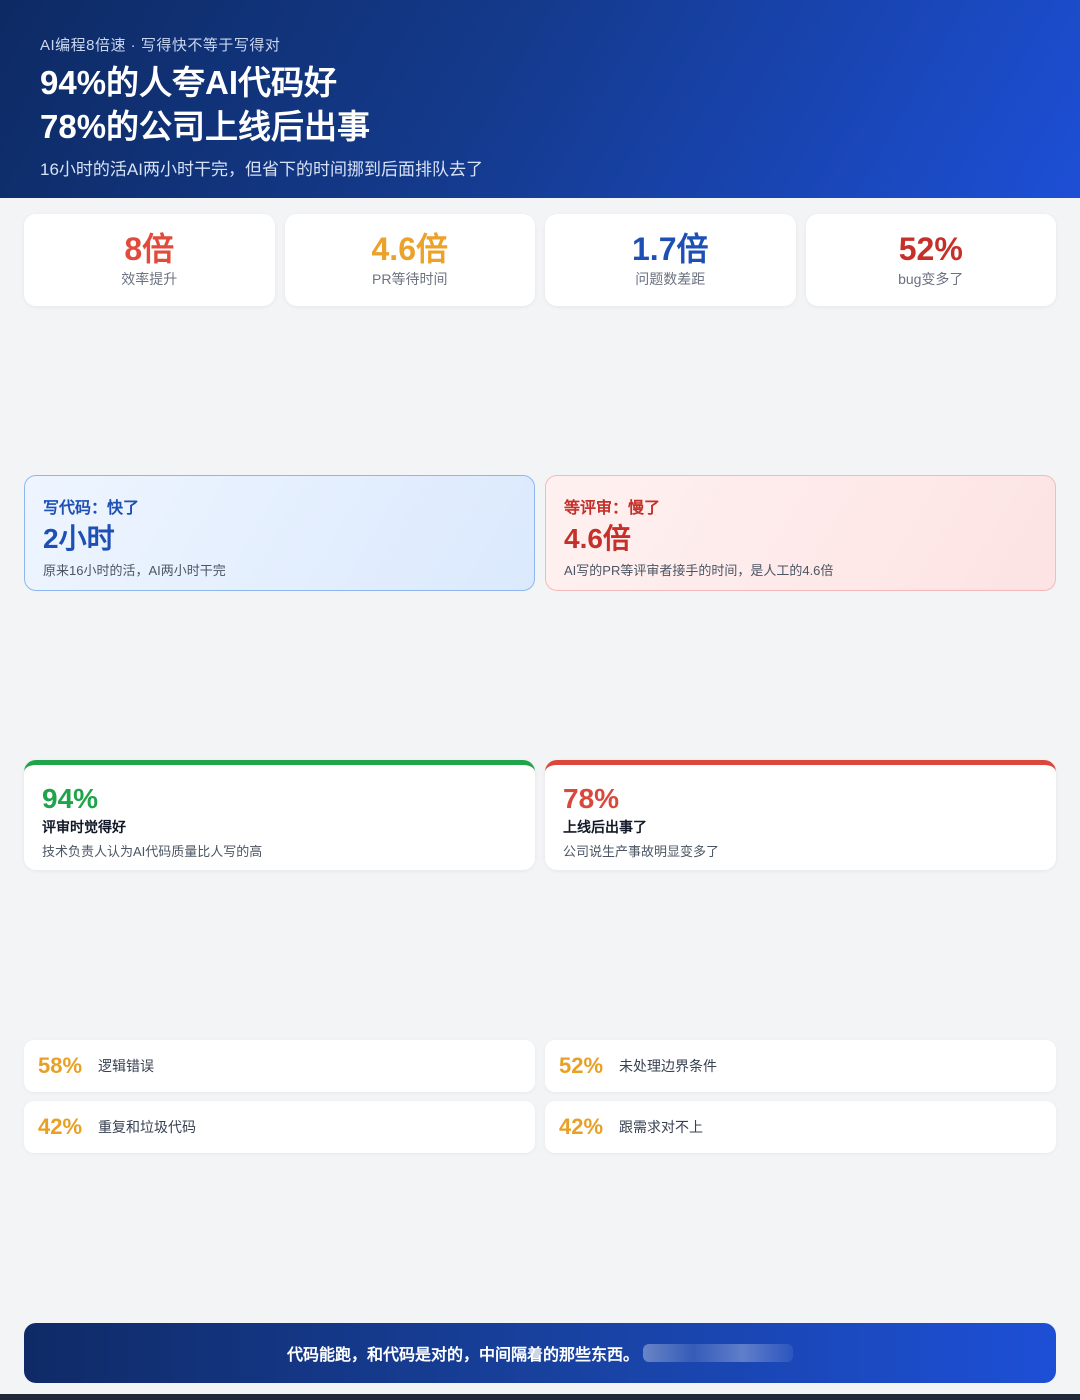 The image size is (1080, 1400). What do you see at coordinates (931, 279) in the screenshot?
I see `stat-label: bug变多了` at bounding box center [931, 279].